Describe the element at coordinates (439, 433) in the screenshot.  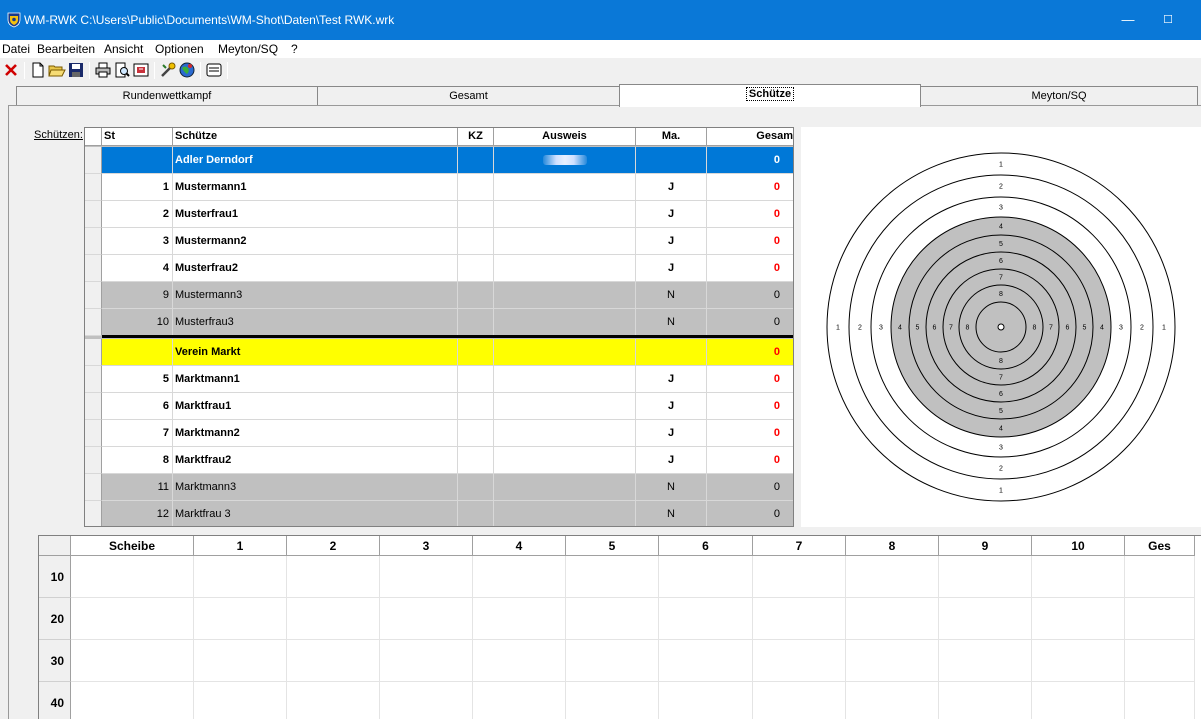
I see `shooter-row: 7Marktmann2J0` at that location.